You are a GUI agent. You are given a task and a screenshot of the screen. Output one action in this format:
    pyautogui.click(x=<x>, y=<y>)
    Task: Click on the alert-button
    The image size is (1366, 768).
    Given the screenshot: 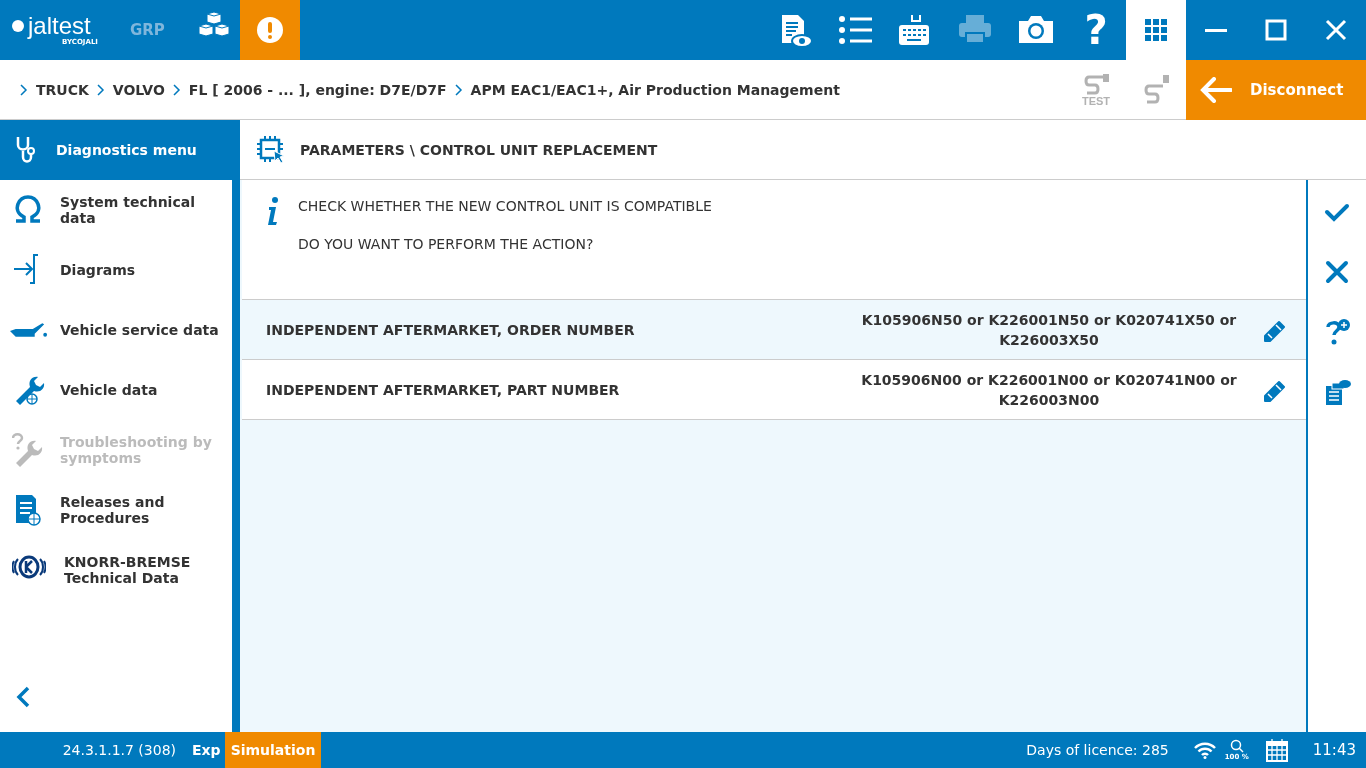 What is the action you would take?
    pyautogui.click(x=270, y=30)
    